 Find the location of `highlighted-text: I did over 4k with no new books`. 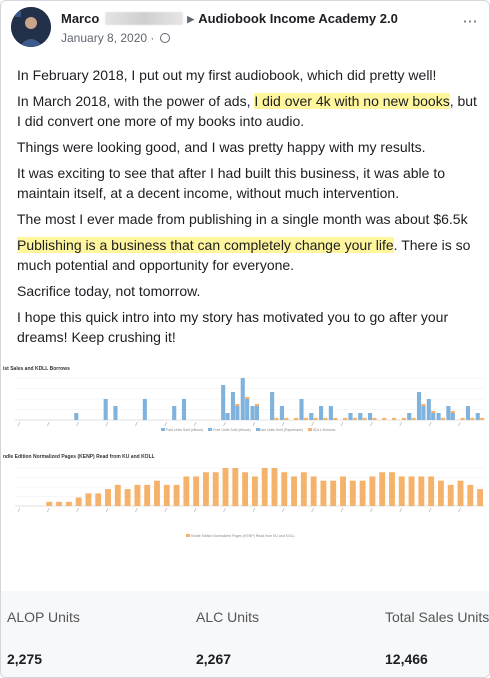

highlighted-text: I did over 4k with no new books is located at coordinates (352, 101).